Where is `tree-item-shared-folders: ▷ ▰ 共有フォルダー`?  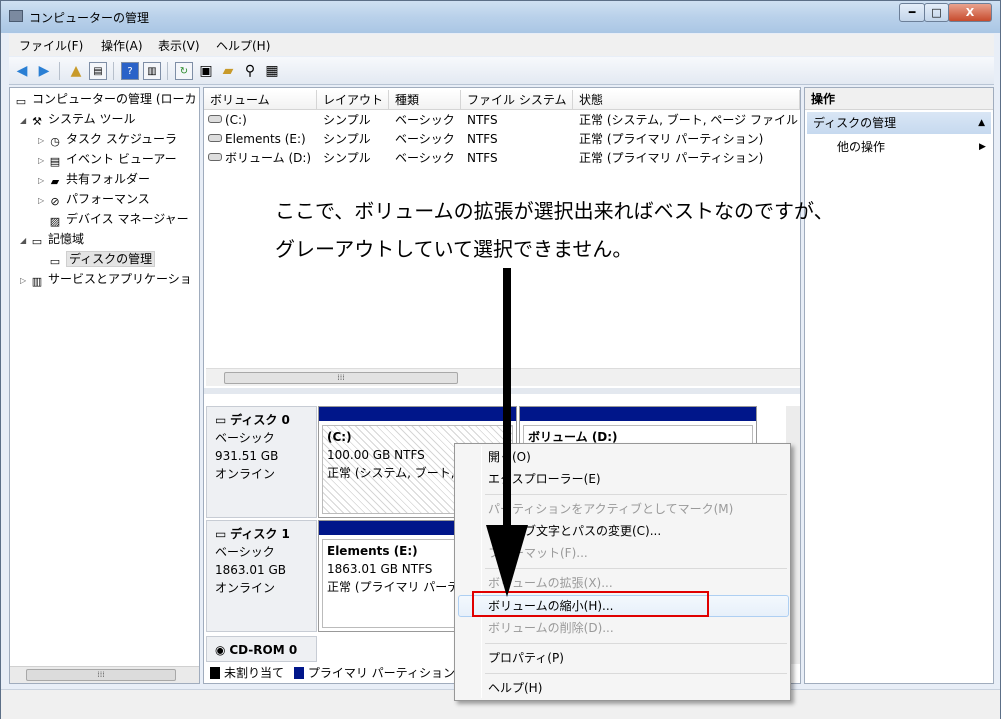 tree-item-shared-folders: ▷ ▰ 共有フォルダー is located at coordinates (94, 179).